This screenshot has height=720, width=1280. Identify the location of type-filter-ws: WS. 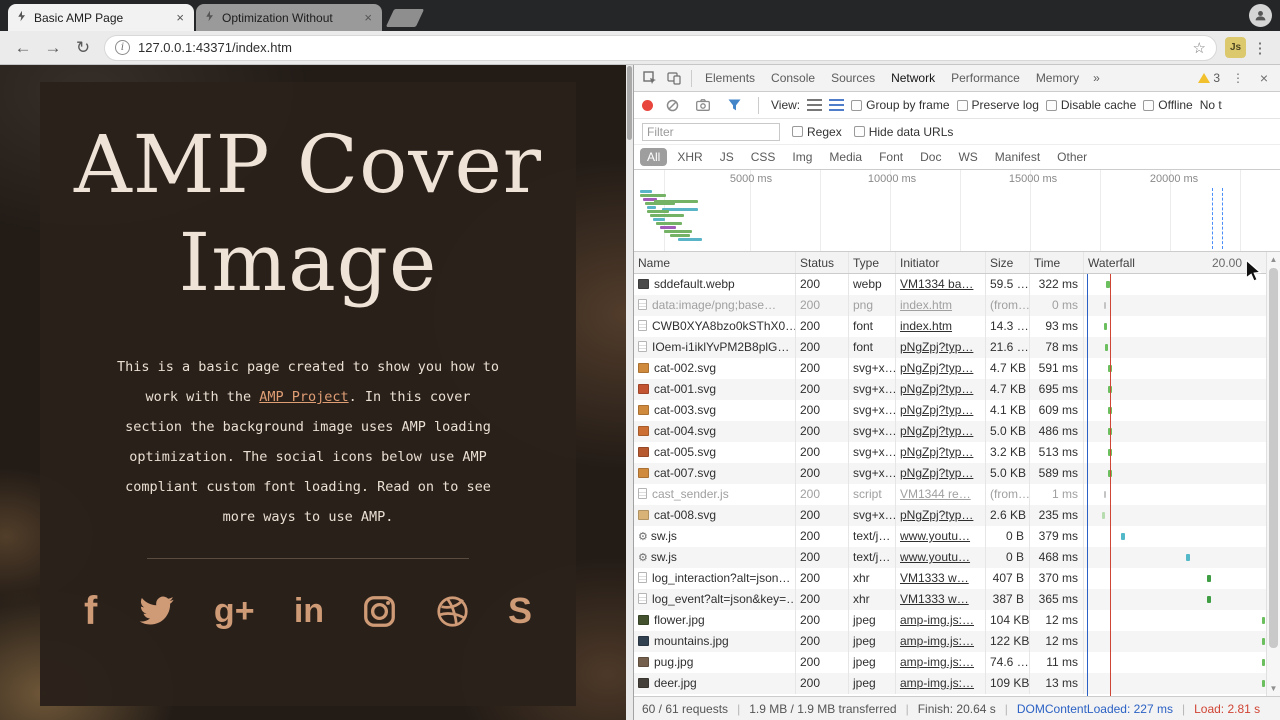
(967, 157).